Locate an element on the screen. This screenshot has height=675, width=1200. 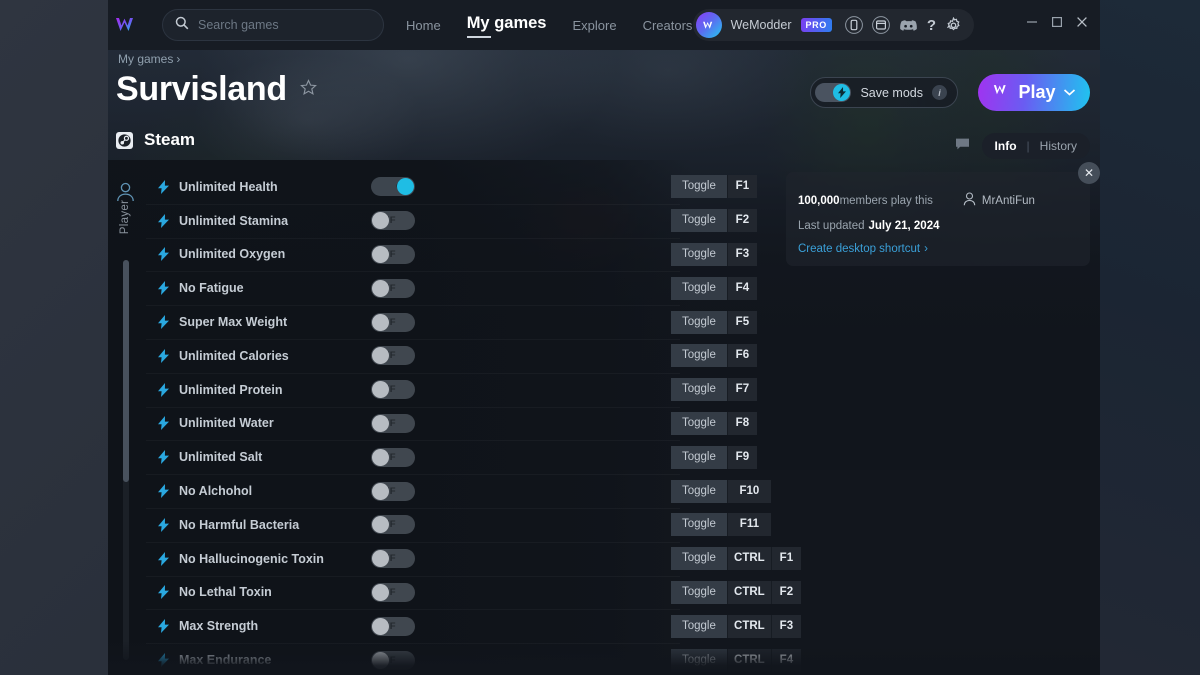
hotkey-cap: F7 is located at coordinates (741, 390).